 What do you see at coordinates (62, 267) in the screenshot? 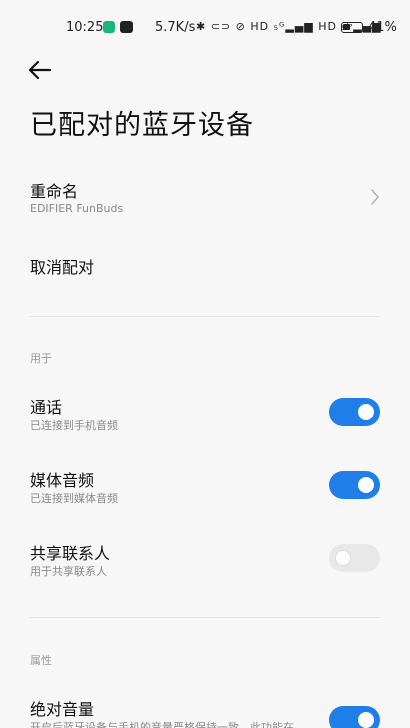
I see `unpair-title: 取消配对` at bounding box center [62, 267].